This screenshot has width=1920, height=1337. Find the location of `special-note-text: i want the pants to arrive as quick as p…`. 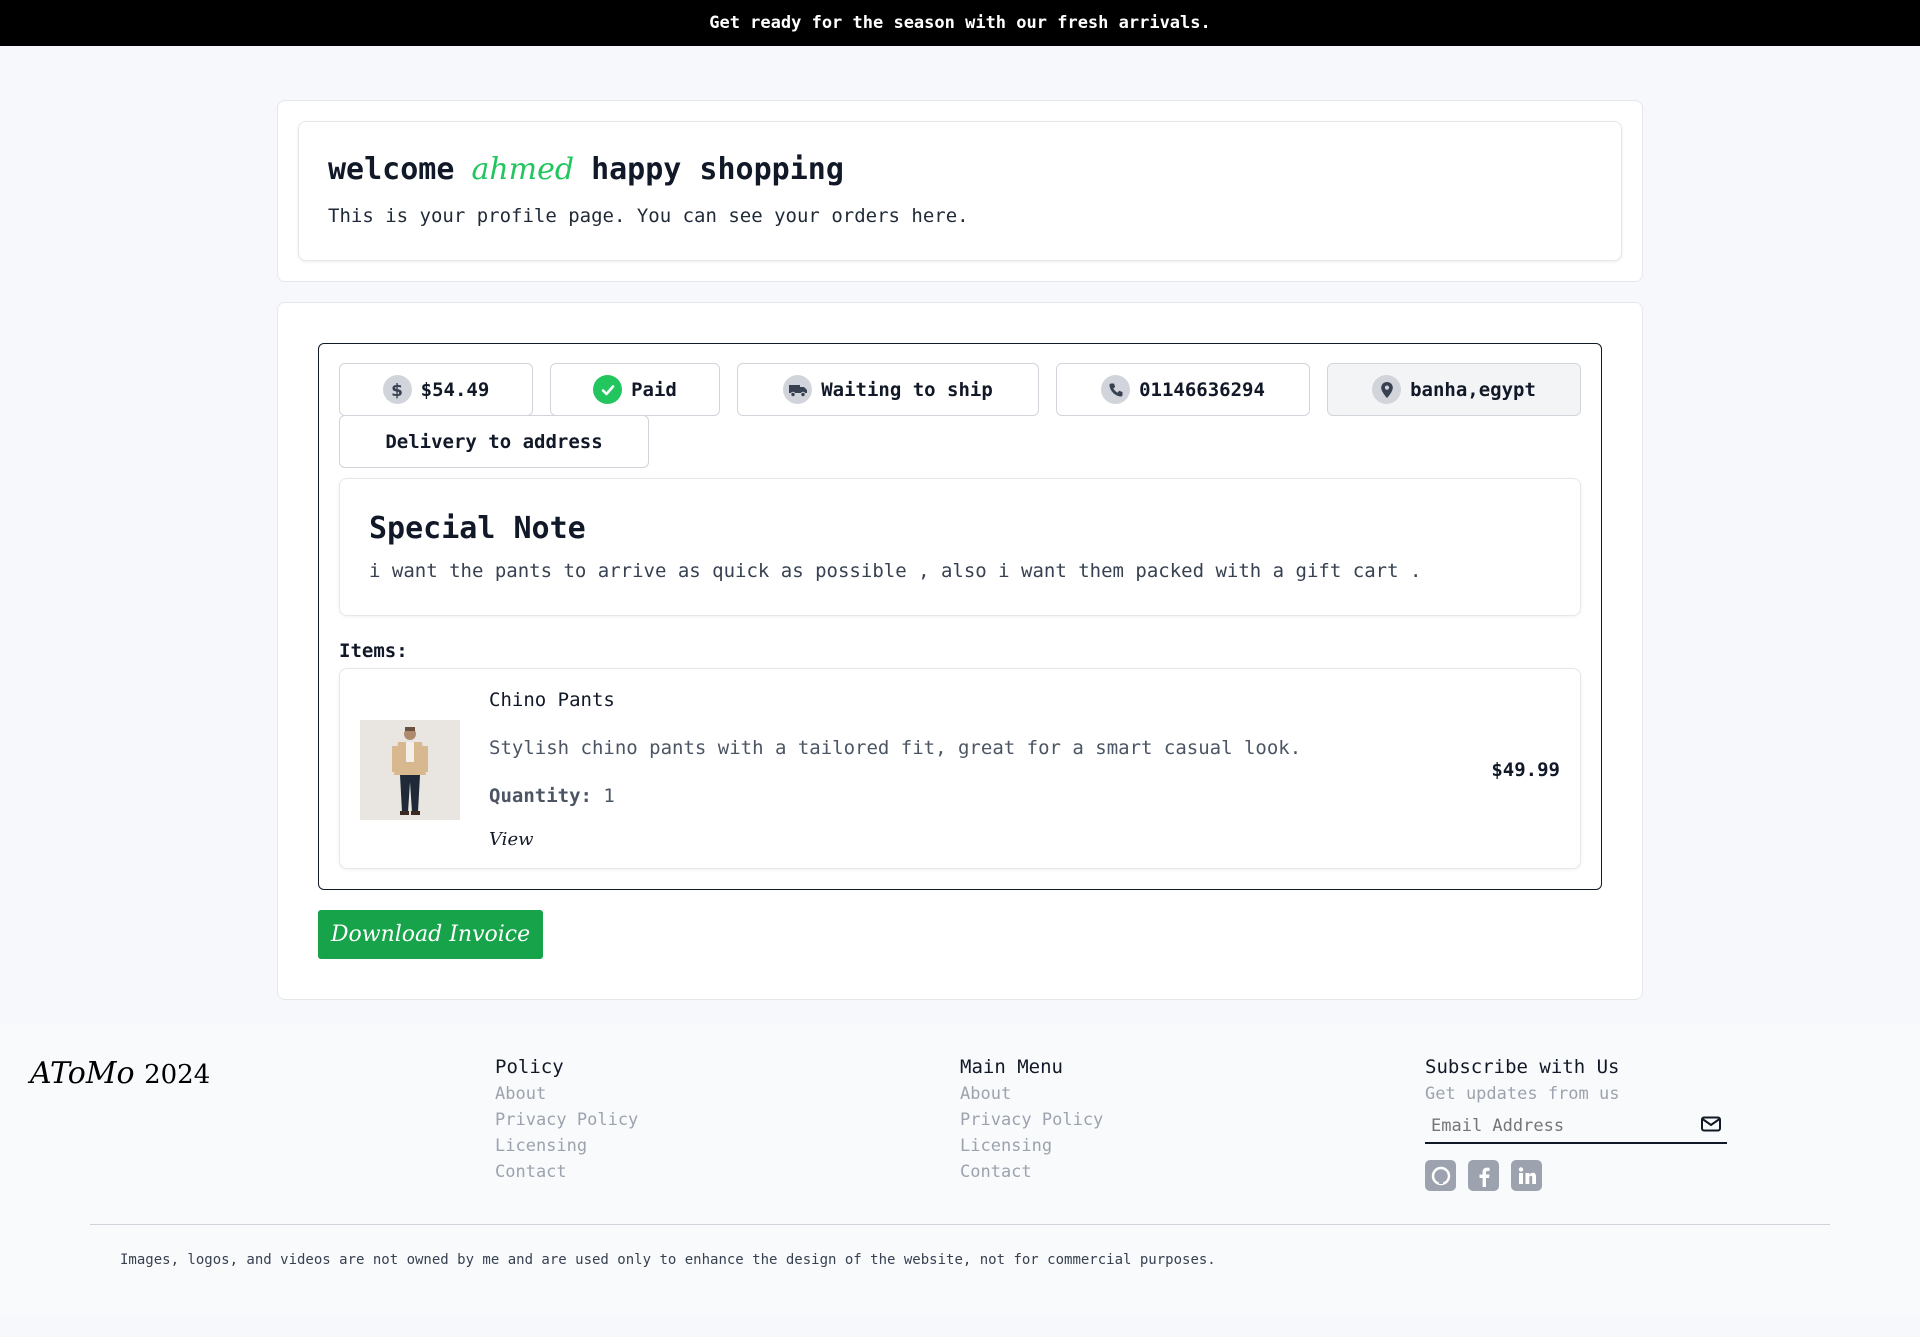

special-note-text: i want the pants to arrive as quick as p… is located at coordinates (895, 571).